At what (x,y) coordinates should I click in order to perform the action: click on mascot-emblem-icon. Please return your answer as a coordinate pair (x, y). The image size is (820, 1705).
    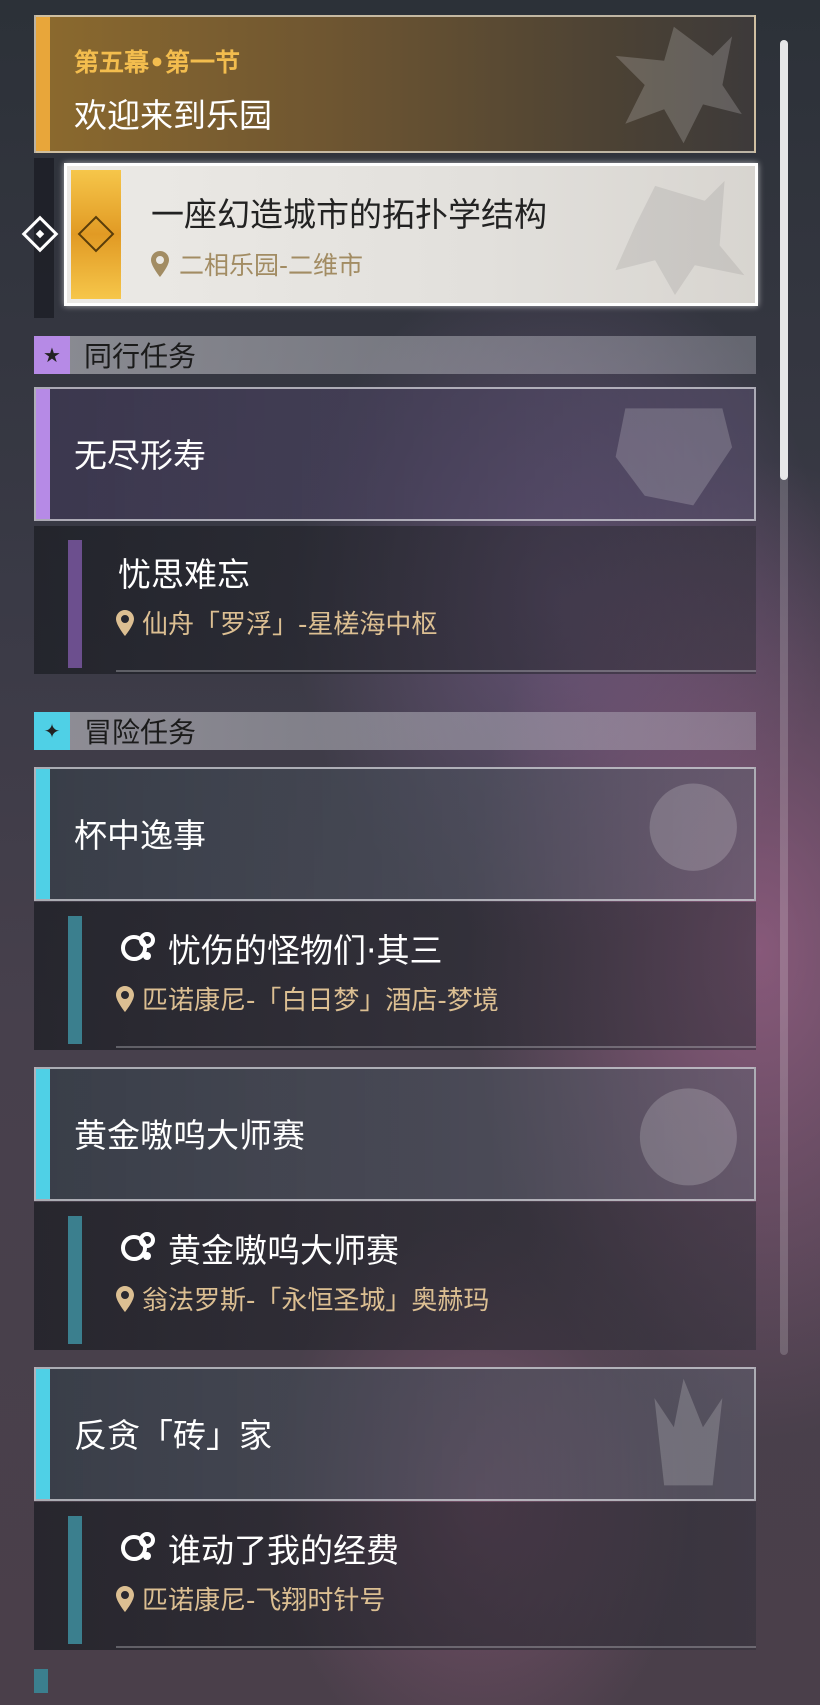
    Looking at the image, I should click on (688, 1137).